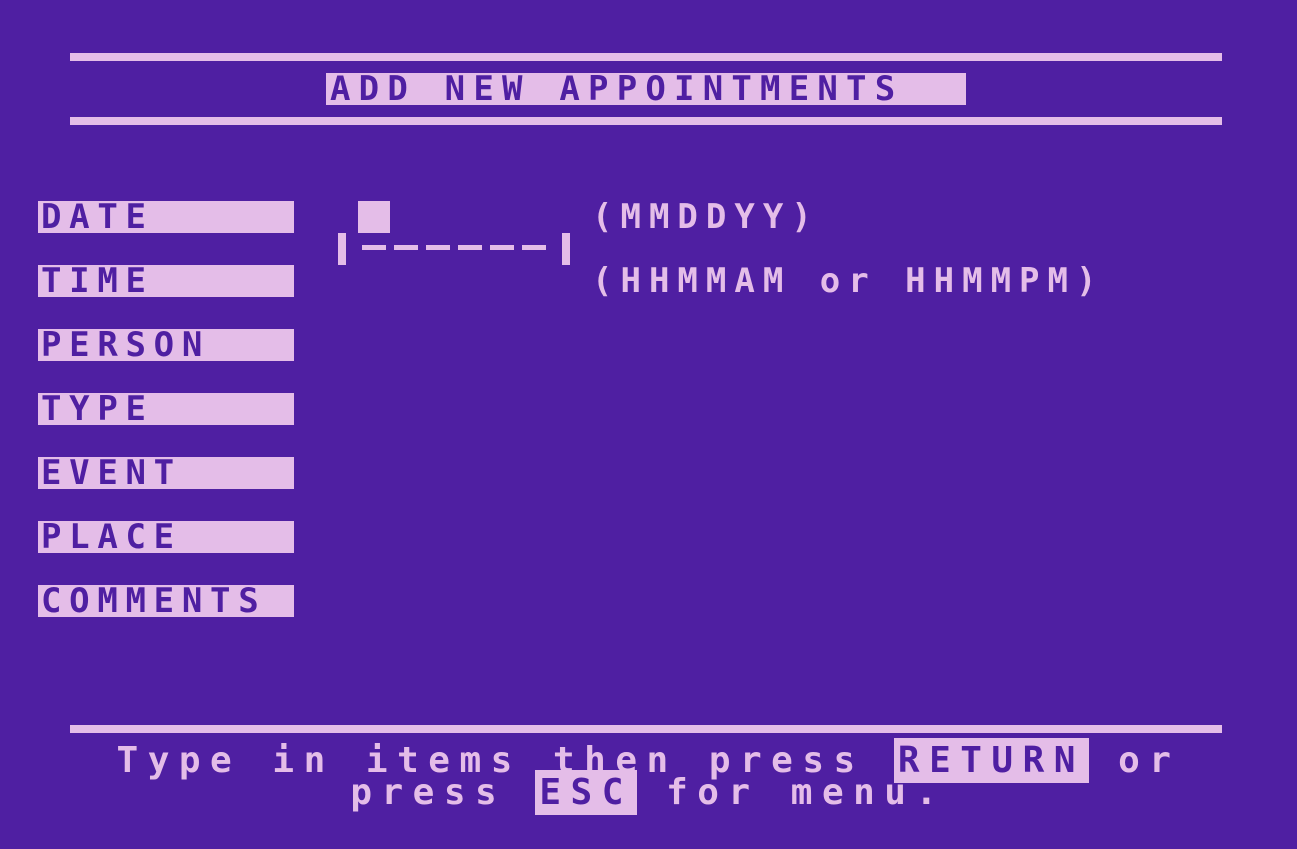 The image size is (1297, 849). Describe the element at coordinates (646, 89) in the screenshot. I see `screen-title: ADD NEW APPOINTMENTS` at that location.